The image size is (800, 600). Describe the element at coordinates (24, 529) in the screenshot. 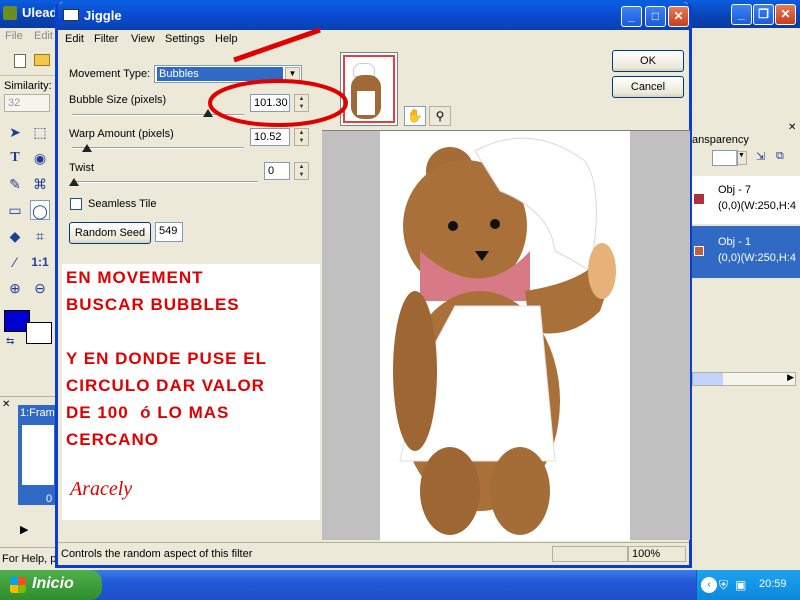

I see `play-icon: ▶` at that location.